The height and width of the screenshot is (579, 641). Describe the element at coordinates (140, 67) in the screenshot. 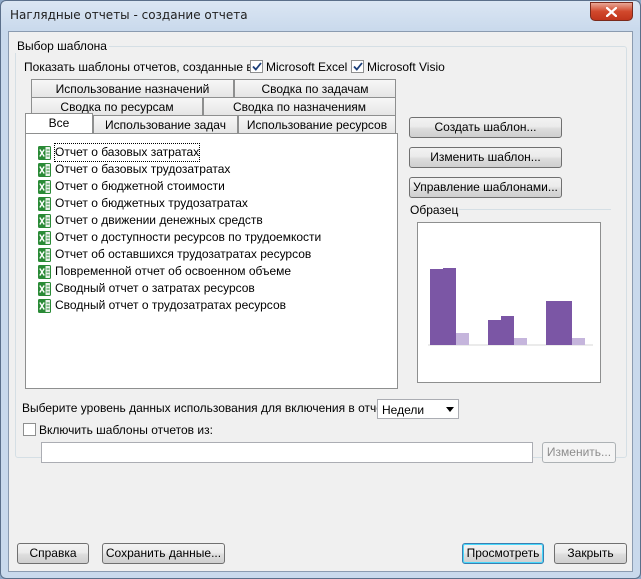

I see `show-templates-label: Показать шаблоны отчетов, созданные в:` at that location.